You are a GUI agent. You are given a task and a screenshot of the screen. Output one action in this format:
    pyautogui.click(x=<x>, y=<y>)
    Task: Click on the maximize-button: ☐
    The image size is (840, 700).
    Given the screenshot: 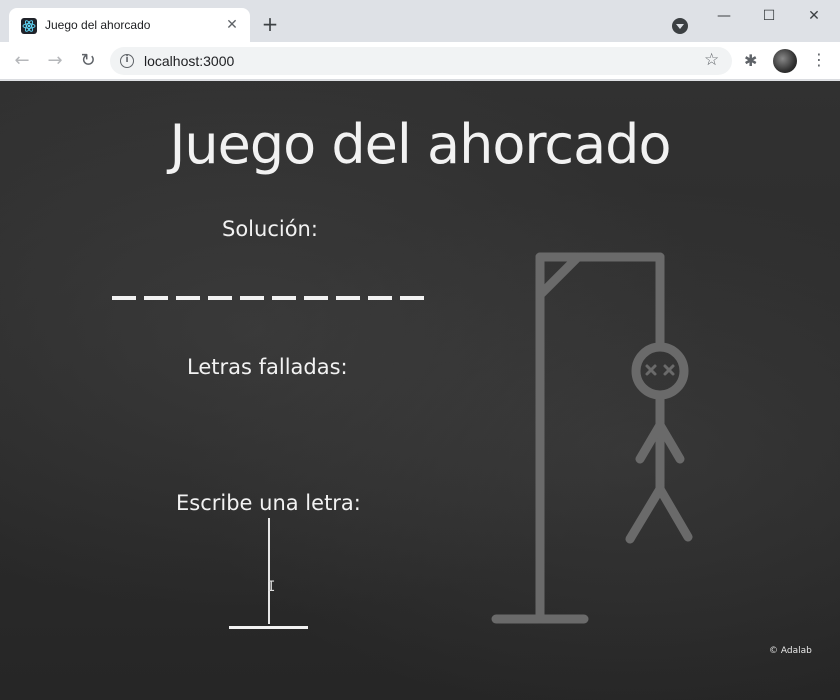 What is the action you would take?
    pyautogui.click(x=769, y=16)
    